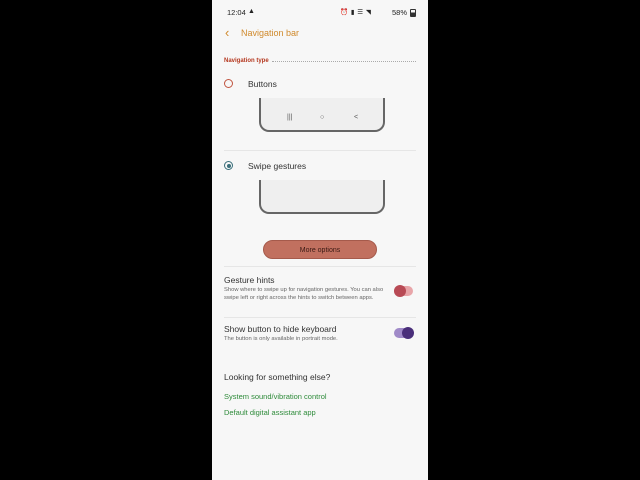 This screenshot has width=640, height=480. What do you see at coordinates (413, 13) in the screenshot?
I see `battery-icon` at bounding box center [413, 13].